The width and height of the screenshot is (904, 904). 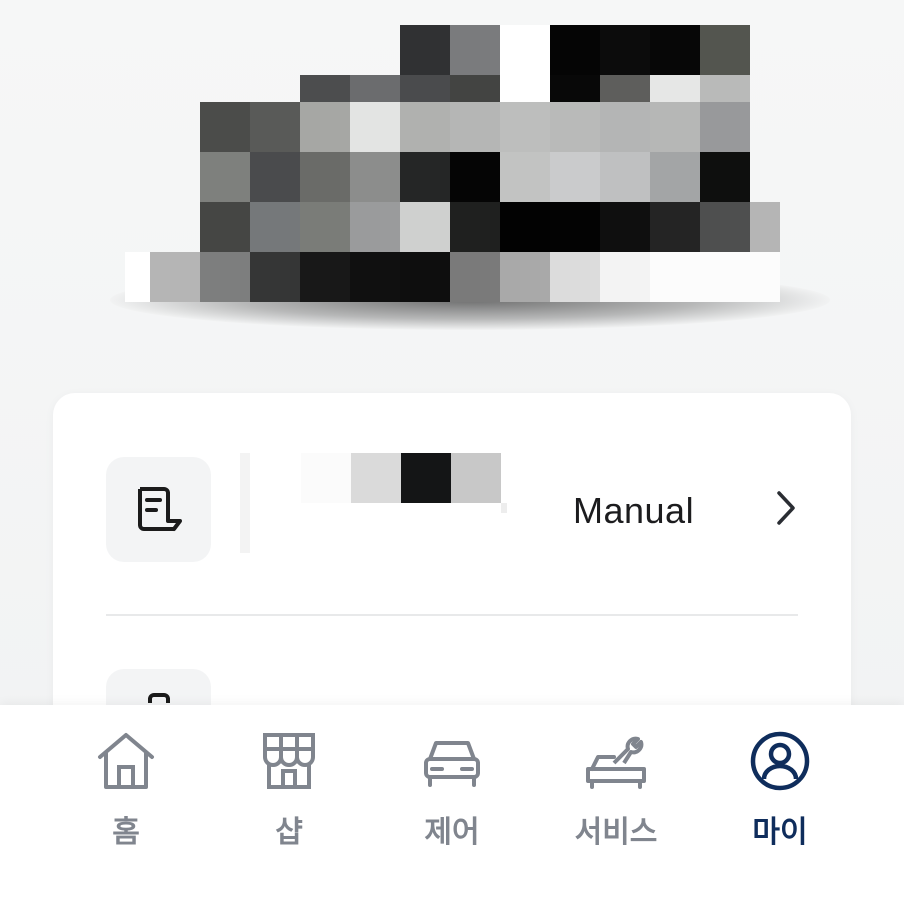 I want to click on nav-label-control: 제어, so click(x=452, y=832).